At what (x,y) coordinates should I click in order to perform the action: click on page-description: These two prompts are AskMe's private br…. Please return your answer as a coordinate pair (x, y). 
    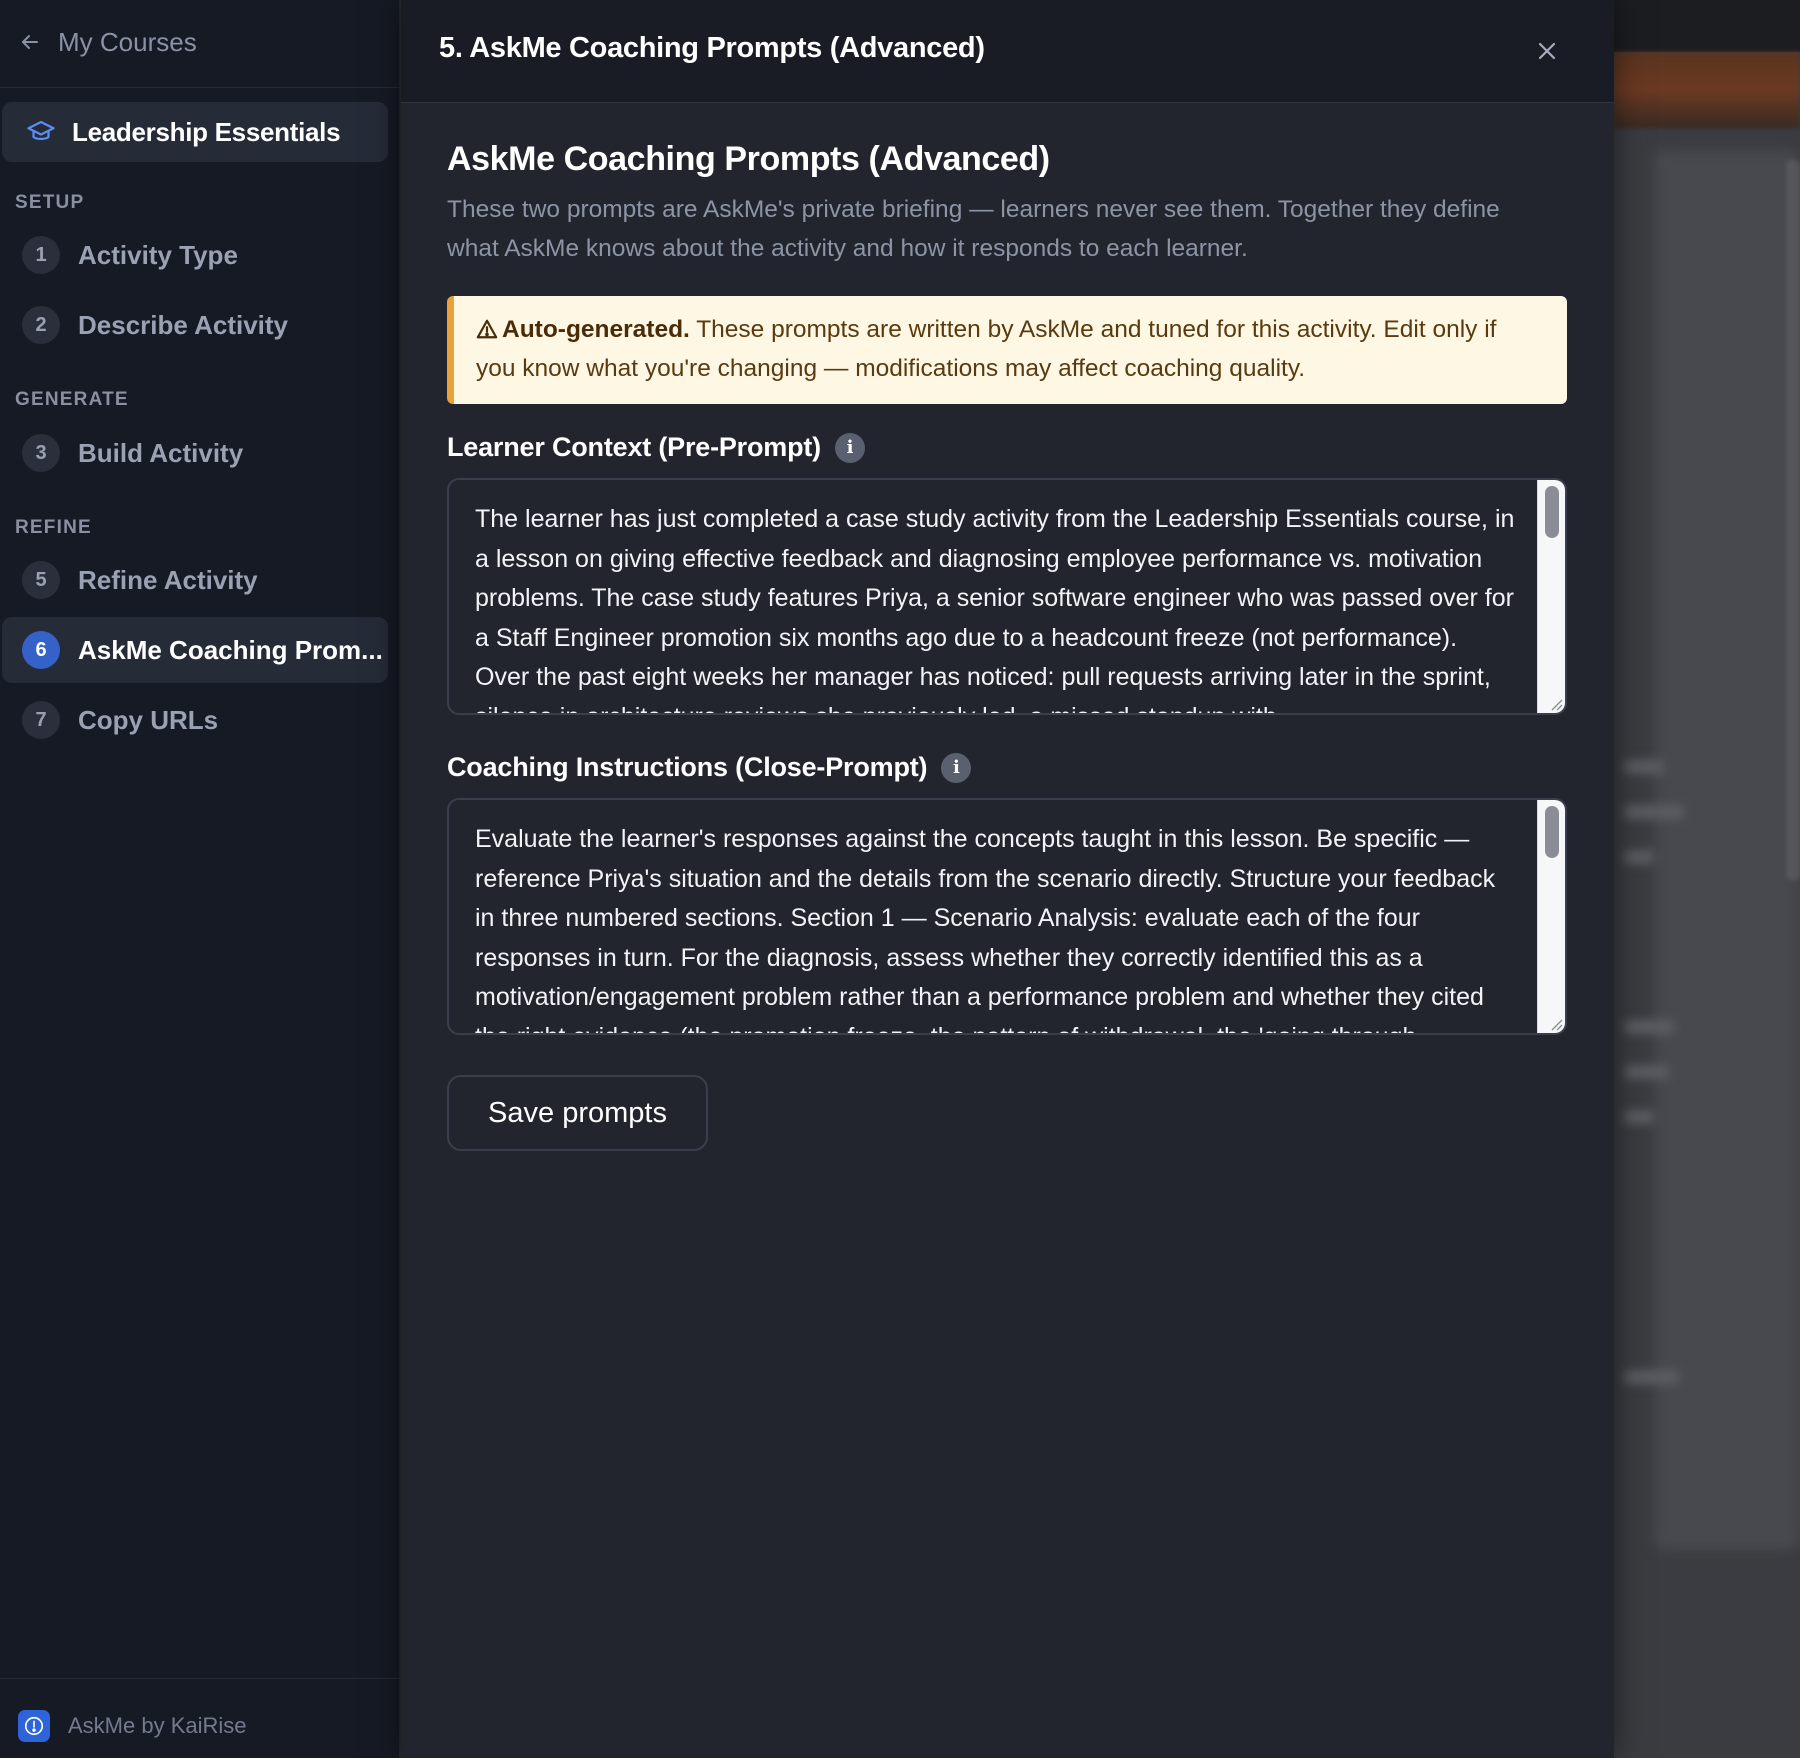
    Looking at the image, I should click on (973, 229).